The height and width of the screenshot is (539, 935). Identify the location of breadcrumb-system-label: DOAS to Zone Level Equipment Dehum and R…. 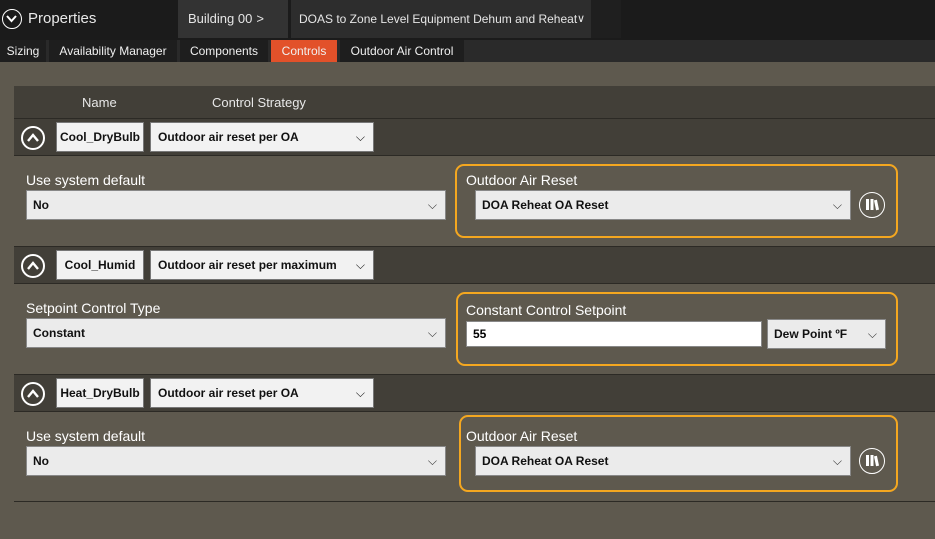
(438, 19).